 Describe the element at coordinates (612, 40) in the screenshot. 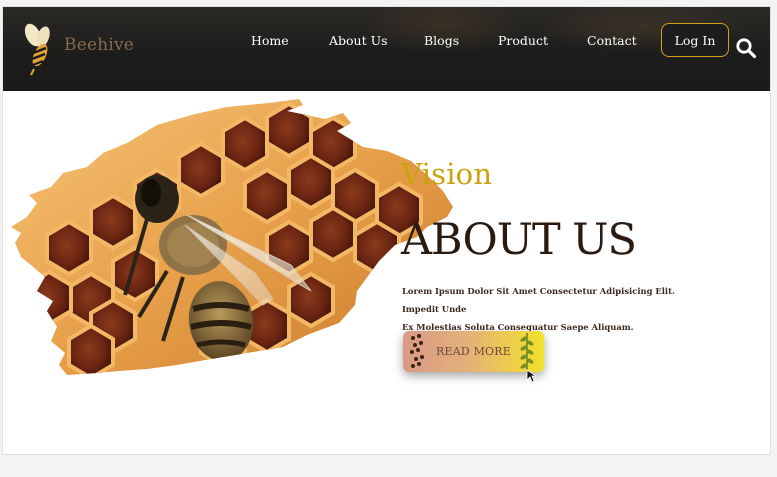

I see `nav-contact-link: Contact` at that location.